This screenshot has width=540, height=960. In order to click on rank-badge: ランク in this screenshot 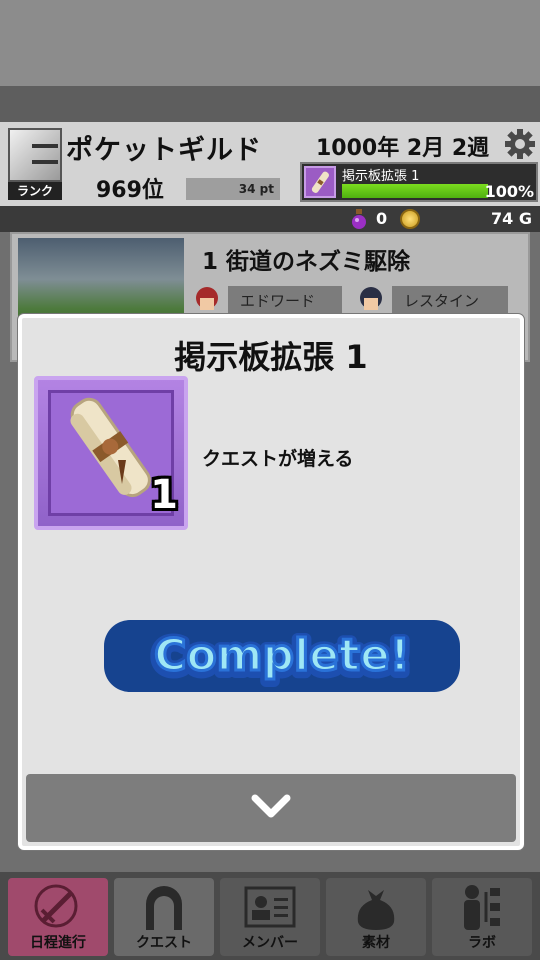, I will do `click(35, 164)`.